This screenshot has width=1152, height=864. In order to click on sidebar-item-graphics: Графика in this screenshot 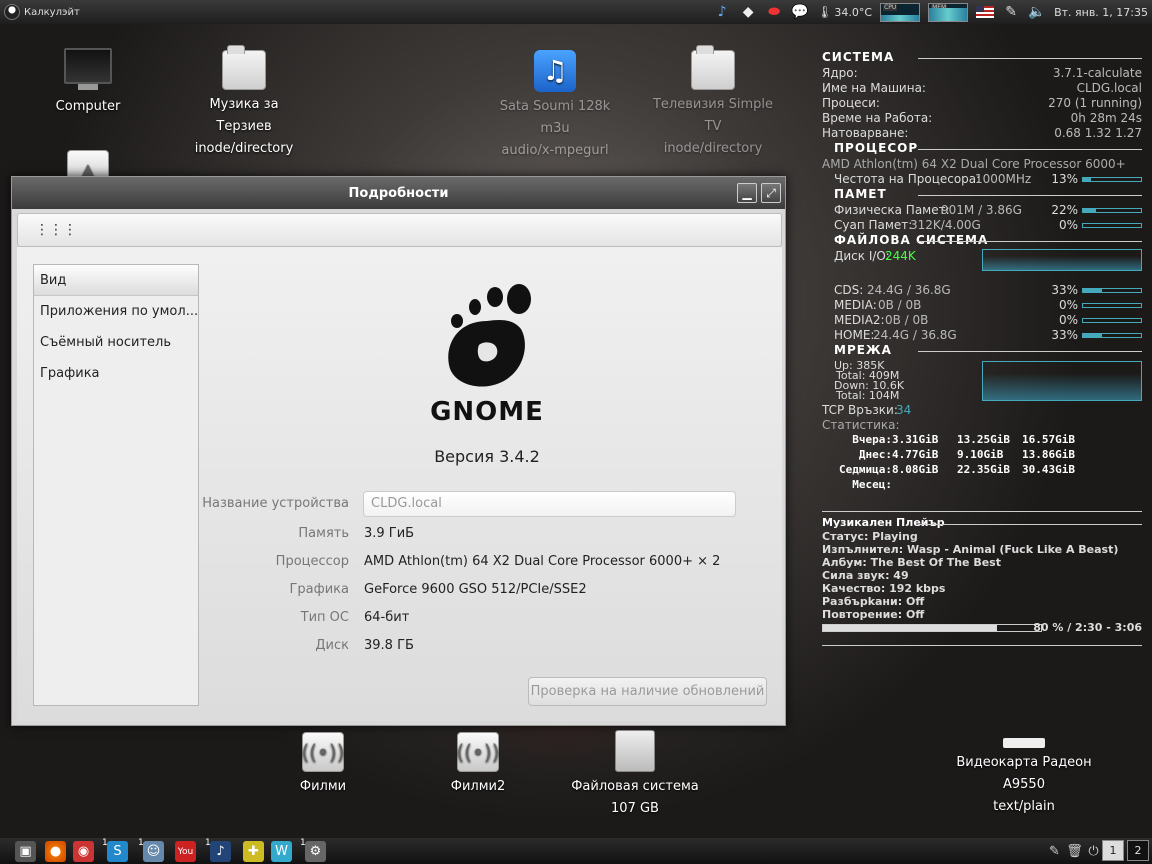, I will do `click(116, 373)`.